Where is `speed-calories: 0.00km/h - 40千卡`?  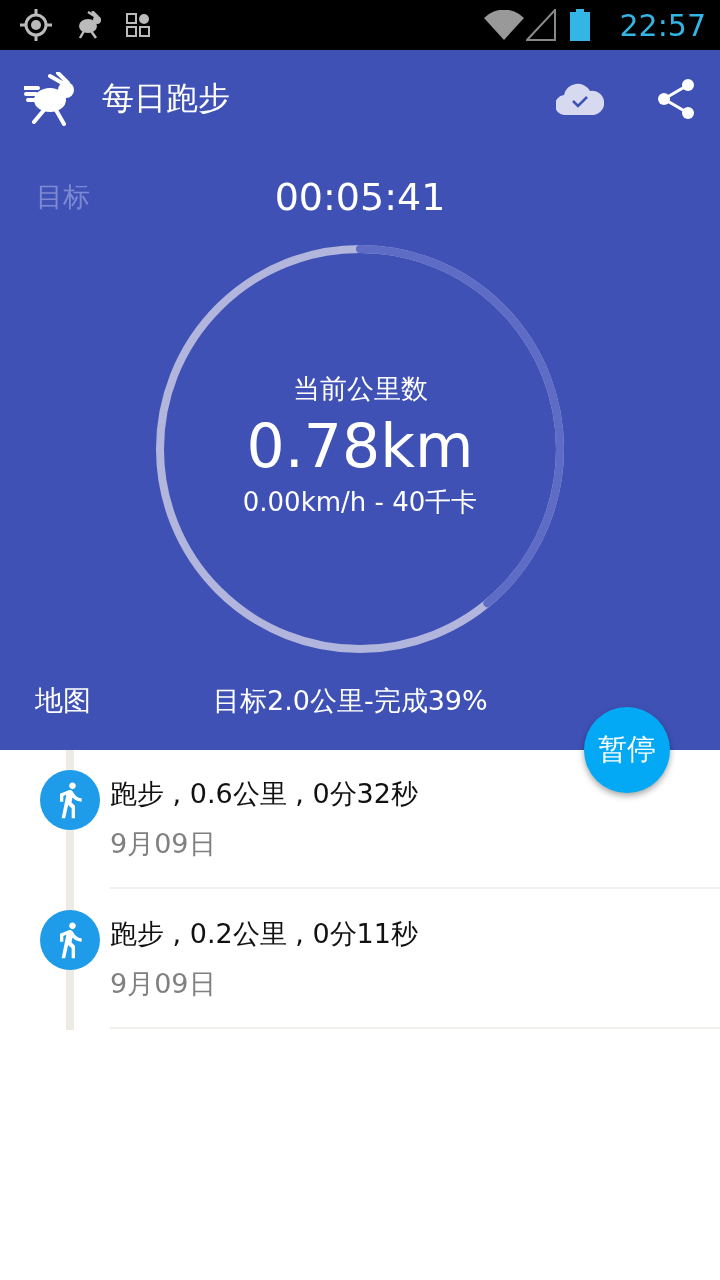 speed-calories: 0.00km/h - 40千卡 is located at coordinates (360, 502).